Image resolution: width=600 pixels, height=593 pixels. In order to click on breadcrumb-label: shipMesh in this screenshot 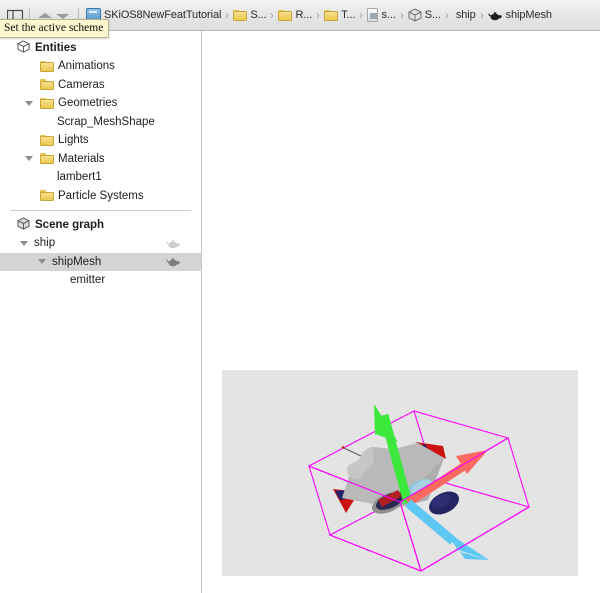, I will do `click(528, 15)`.